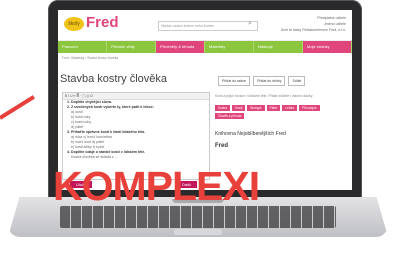 Image resolution: width=396 pixels, height=253 pixels. I want to click on tag-chip: Lebka, so click(289, 108).